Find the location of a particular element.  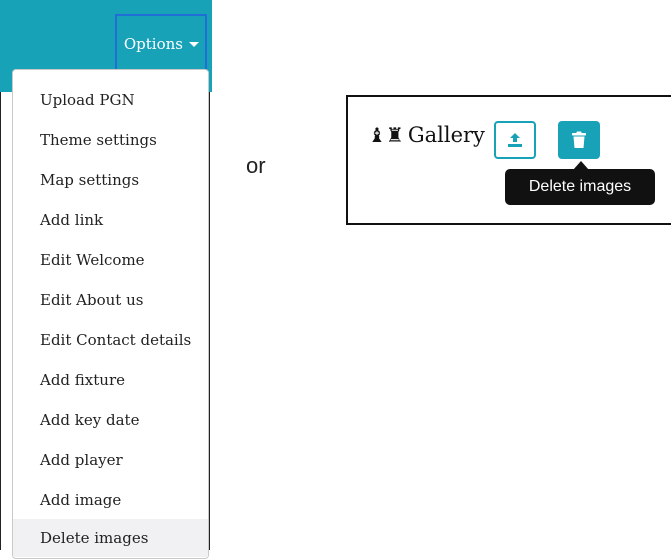

menu-item-delete-images: Delete images is located at coordinates (110, 538).